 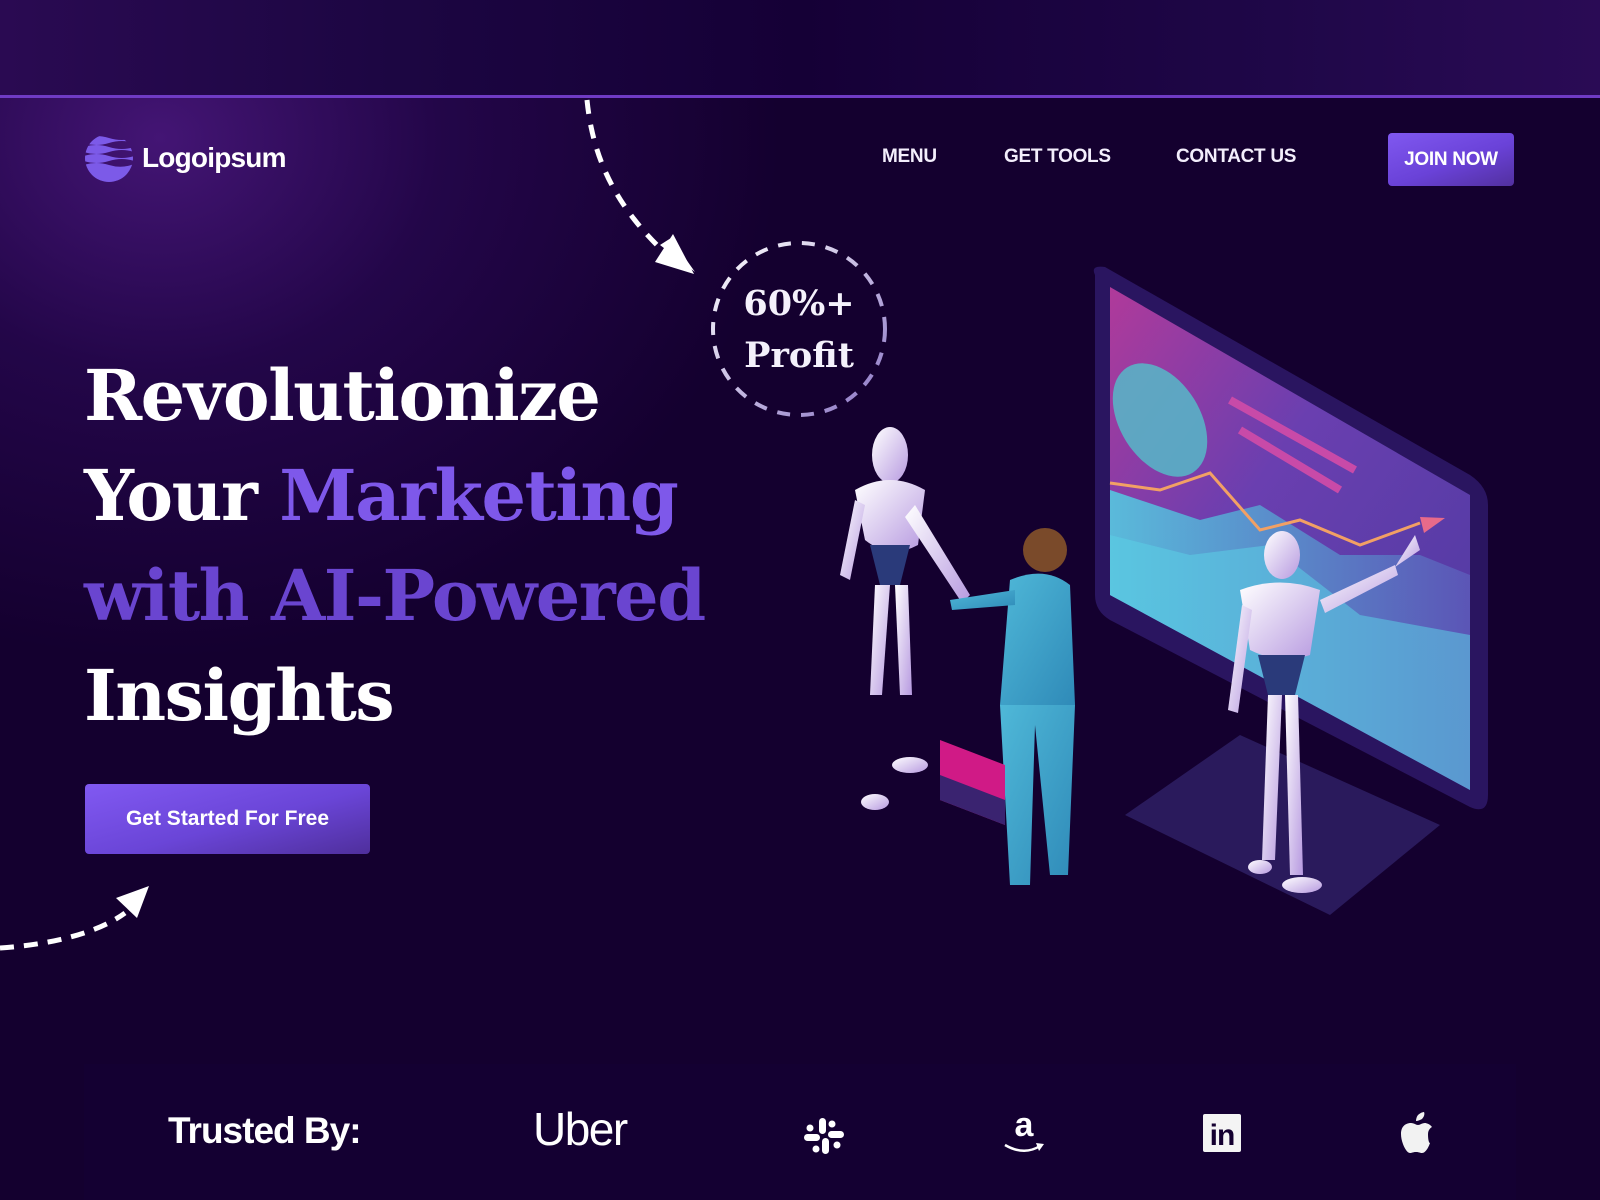 I want to click on headline-line-4: Insights, so click(x=239, y=695).